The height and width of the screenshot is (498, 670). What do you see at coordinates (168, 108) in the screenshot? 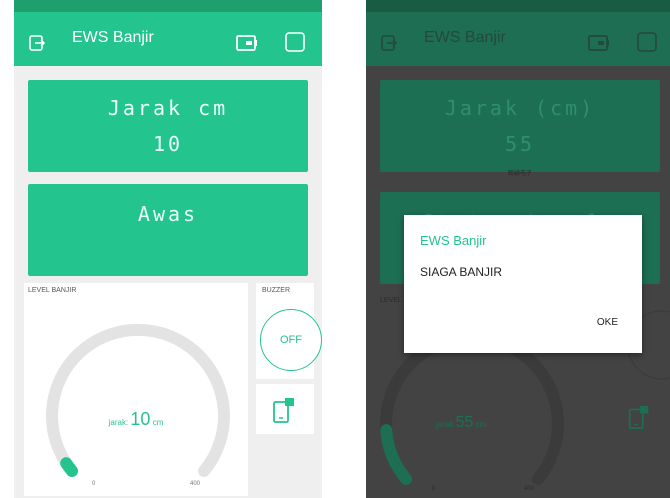
I see `lcd-line-1: Jarak cm` at bounding box center [168, 108].